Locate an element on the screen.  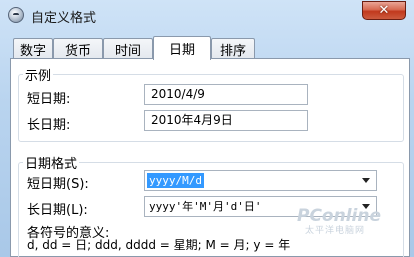
window-title: 自定义格式 is located at coordinates (64, 18).